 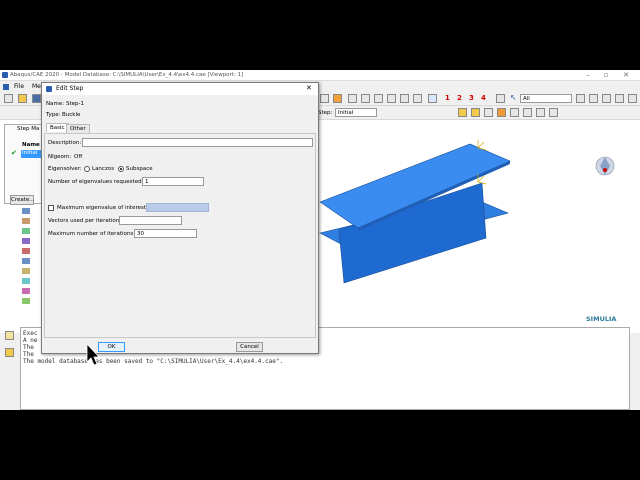 What do you see at coordinates (139, 169) in the screenshot?
I see `subspace-label: Subspace` at bounding box center [139, 169].